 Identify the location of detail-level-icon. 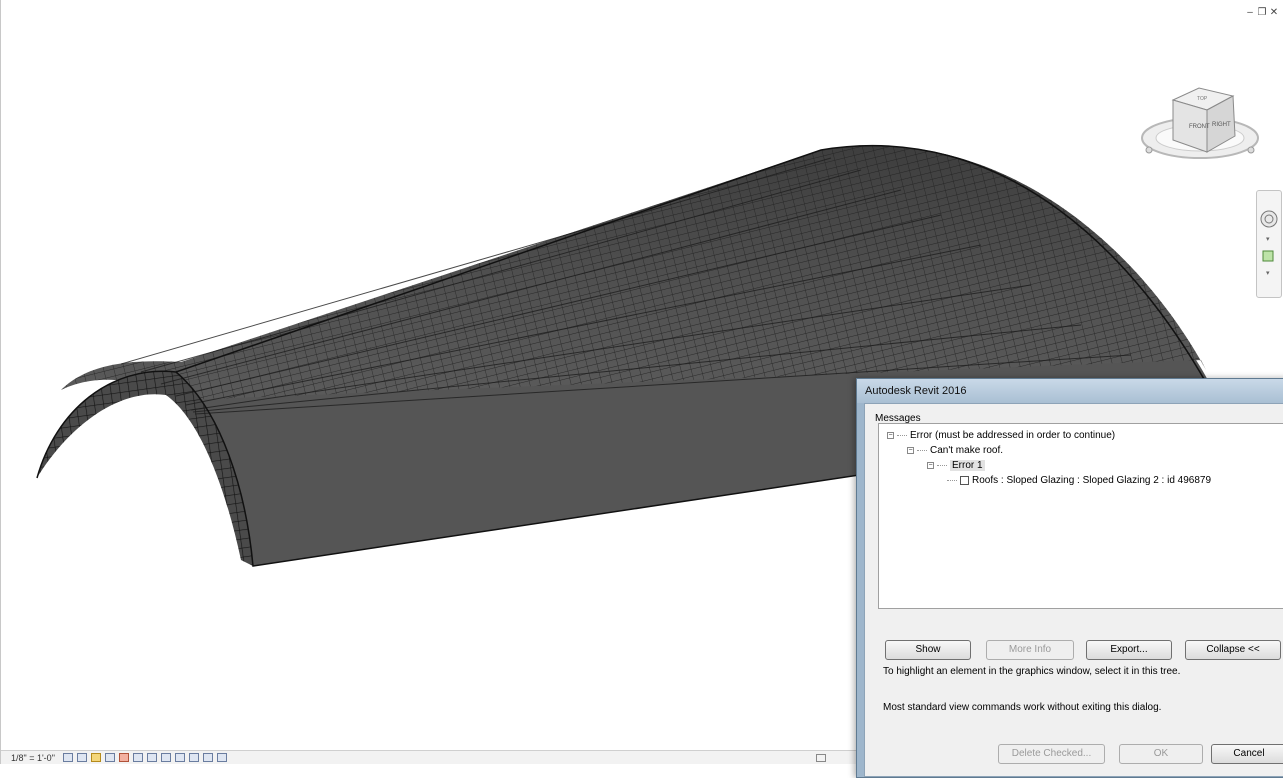
(67, 757).